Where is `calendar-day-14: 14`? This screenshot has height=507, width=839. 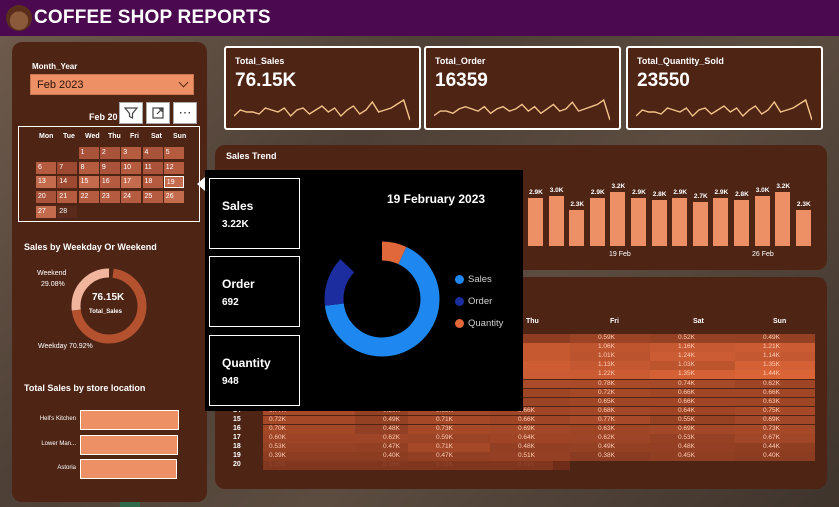 calendar-day-14: 14 is located at coordinates (67, 182).